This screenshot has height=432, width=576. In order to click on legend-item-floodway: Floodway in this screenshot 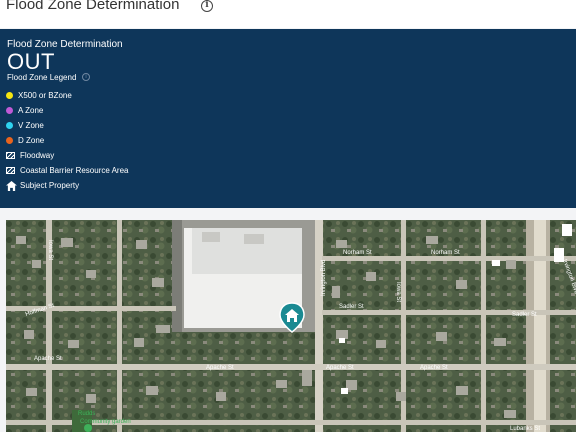, I will do `click(30, 155)`.